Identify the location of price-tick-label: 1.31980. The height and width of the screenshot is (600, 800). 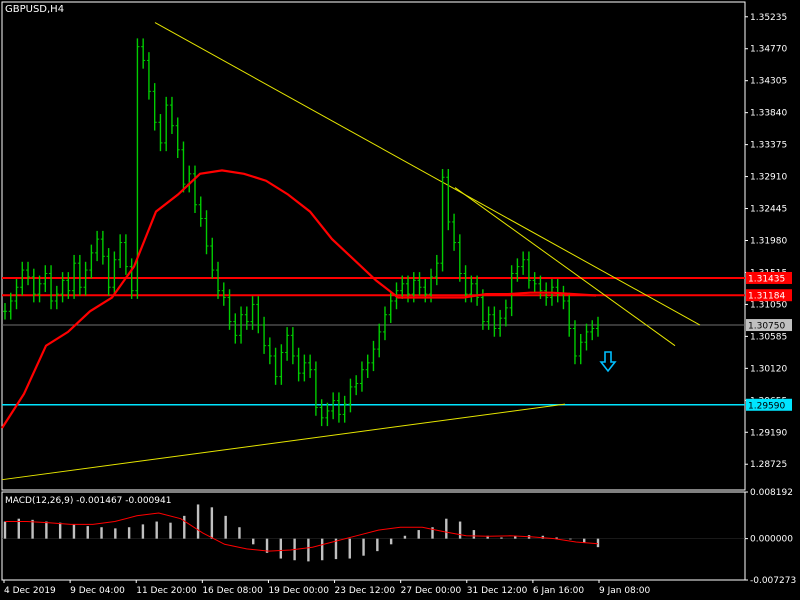
(768, 242).